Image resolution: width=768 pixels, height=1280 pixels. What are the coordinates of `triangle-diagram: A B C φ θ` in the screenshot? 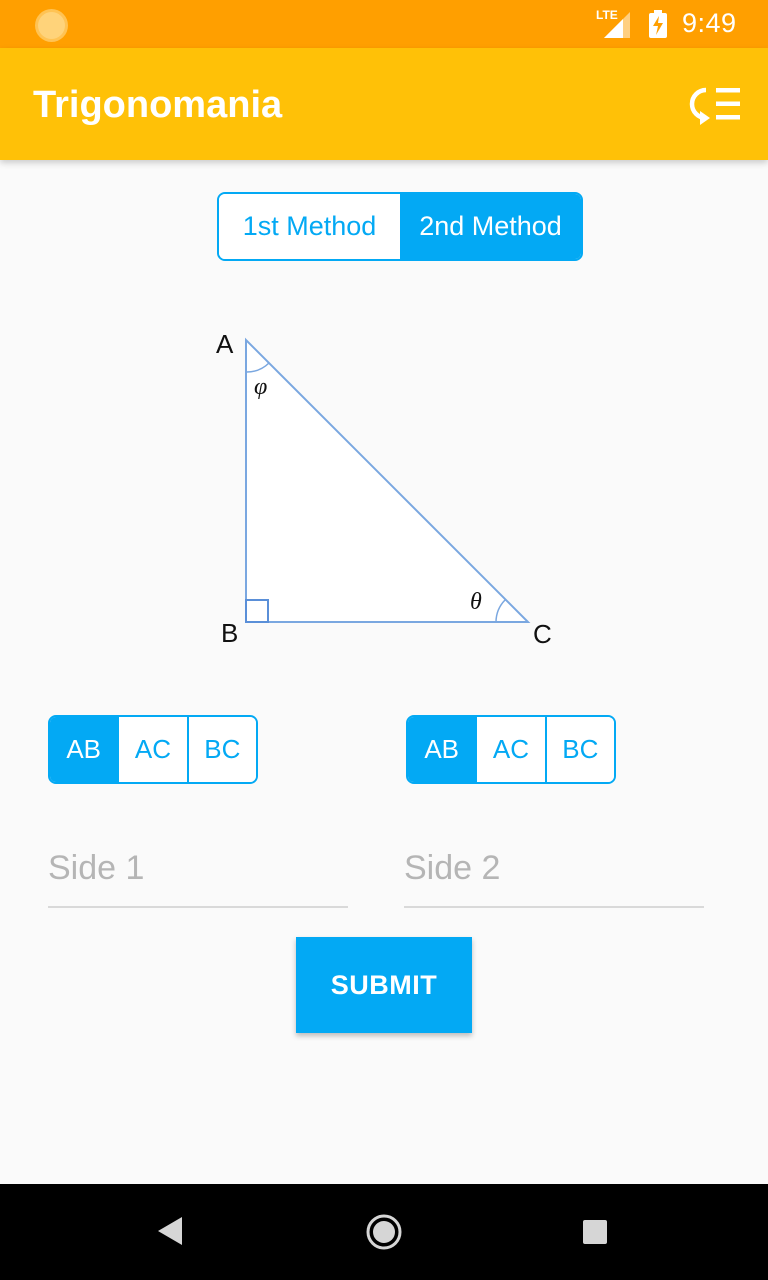 It's located at (384, 489).